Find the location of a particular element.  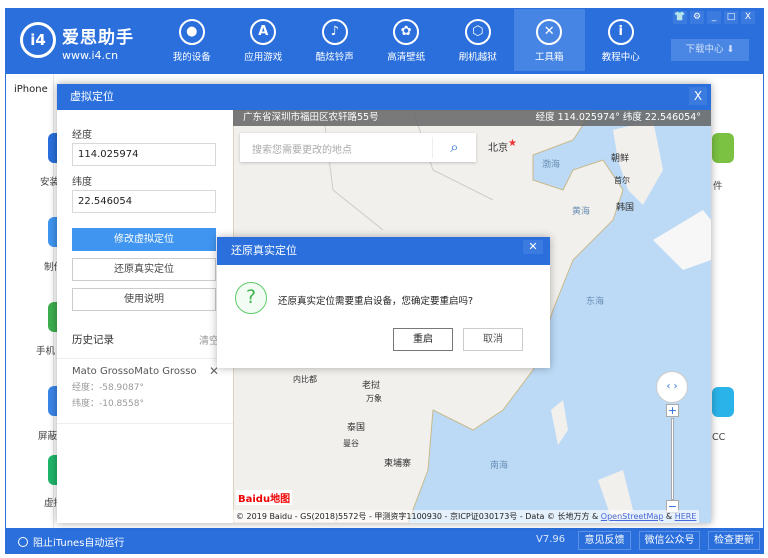

block-itunes-toggle: 阻止iTunes自动运行 is located at coordinates (71, 541).